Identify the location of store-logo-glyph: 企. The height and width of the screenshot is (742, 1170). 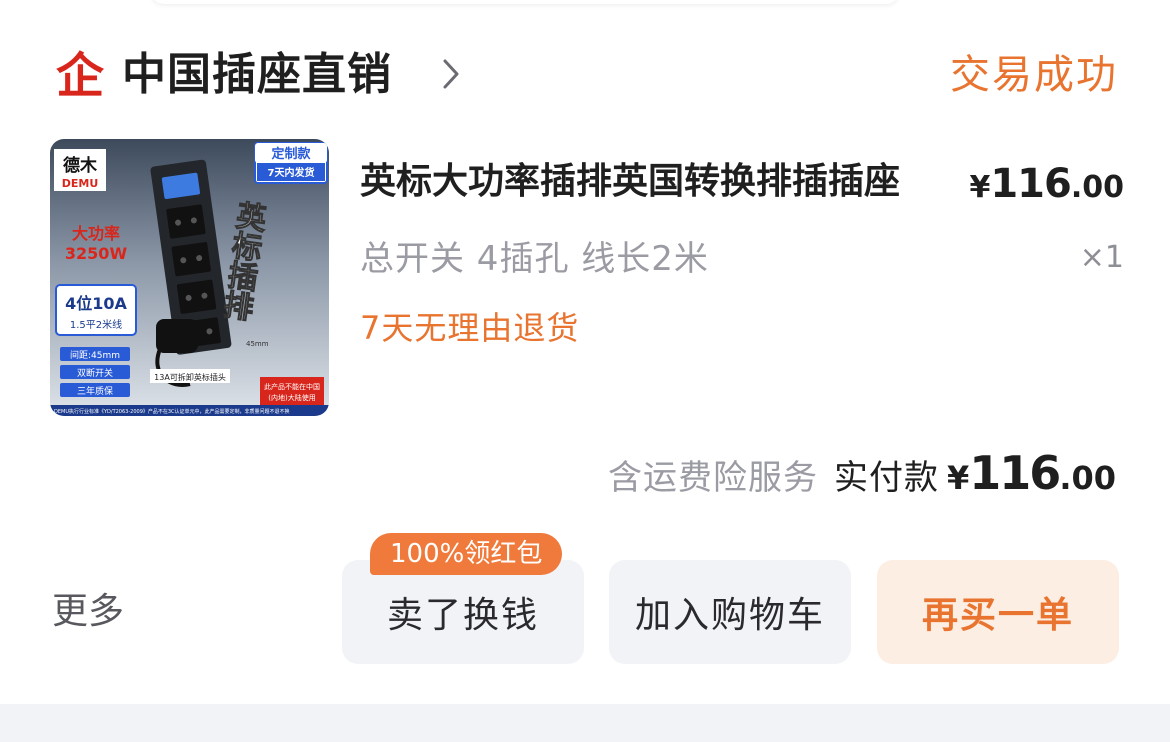
(80, 74).